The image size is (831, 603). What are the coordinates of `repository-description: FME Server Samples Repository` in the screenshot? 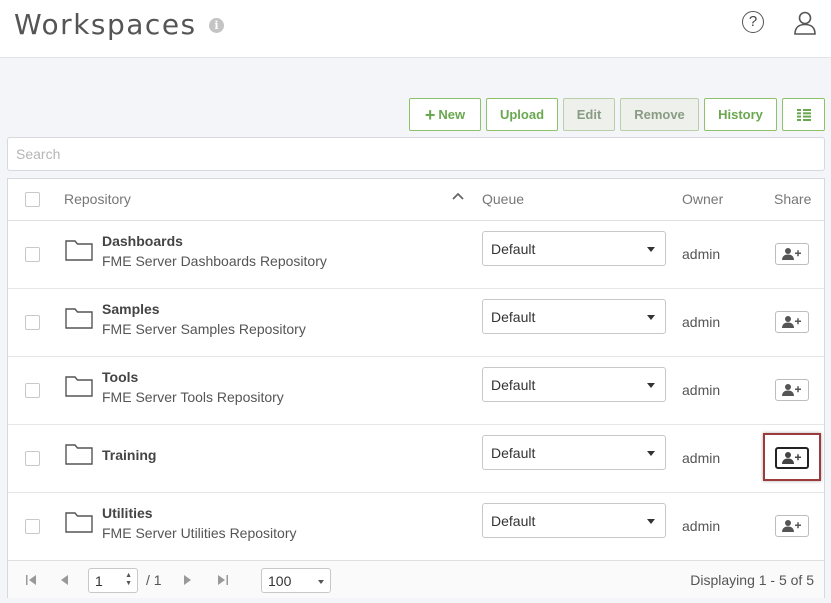 It's located at (204, 329).